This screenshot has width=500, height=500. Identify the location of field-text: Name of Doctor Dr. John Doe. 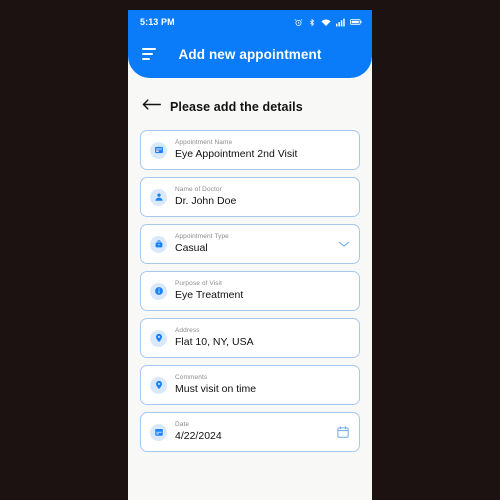
(262, 197).